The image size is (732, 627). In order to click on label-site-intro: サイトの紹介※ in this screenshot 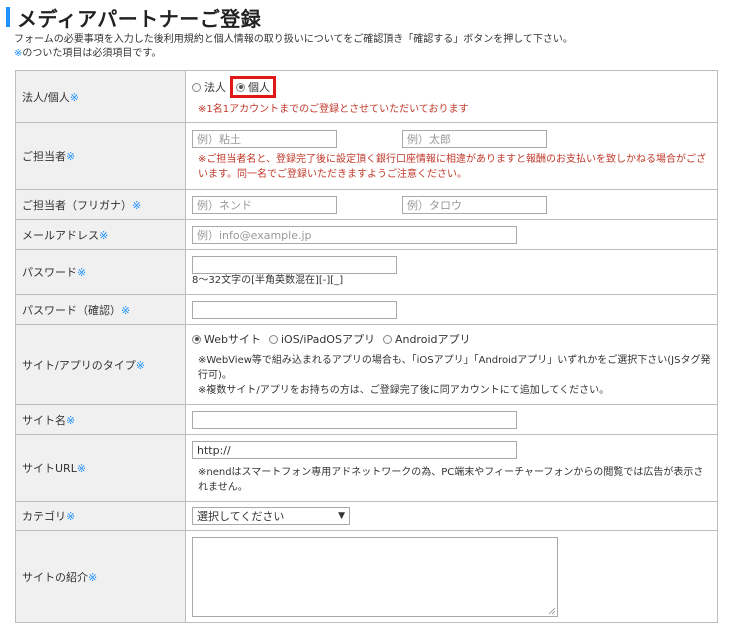, I will do `click(100, 576)`.